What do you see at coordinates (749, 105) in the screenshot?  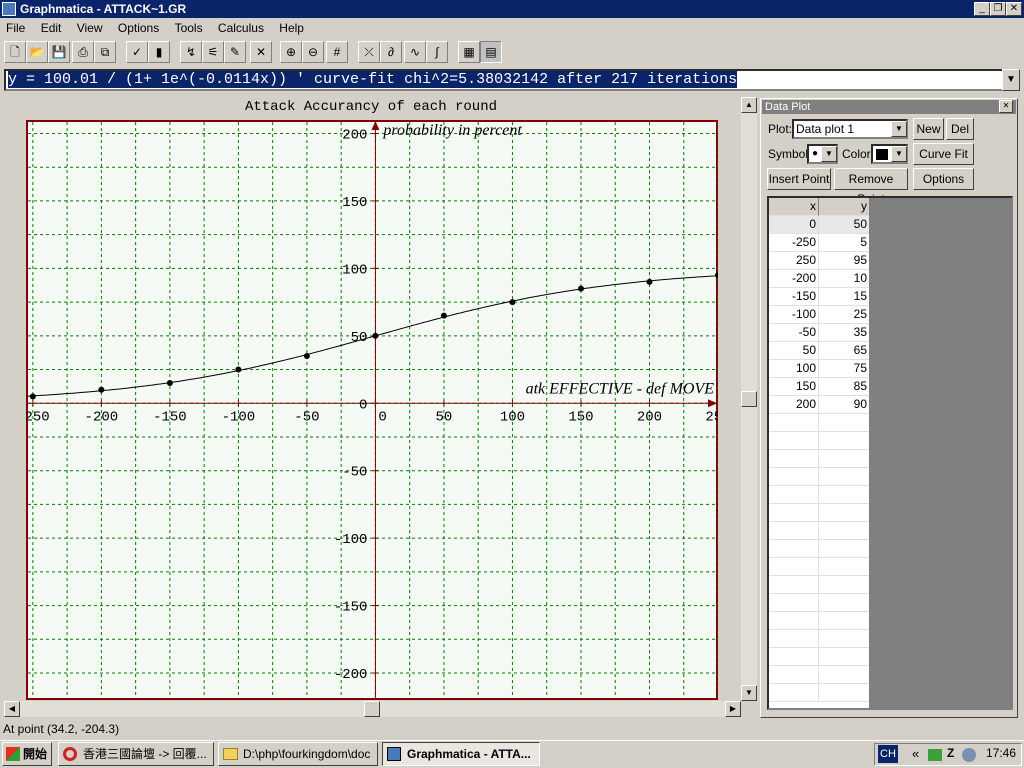 I see `scroll-up-icon: ▲` at bounding box center [749, 105].